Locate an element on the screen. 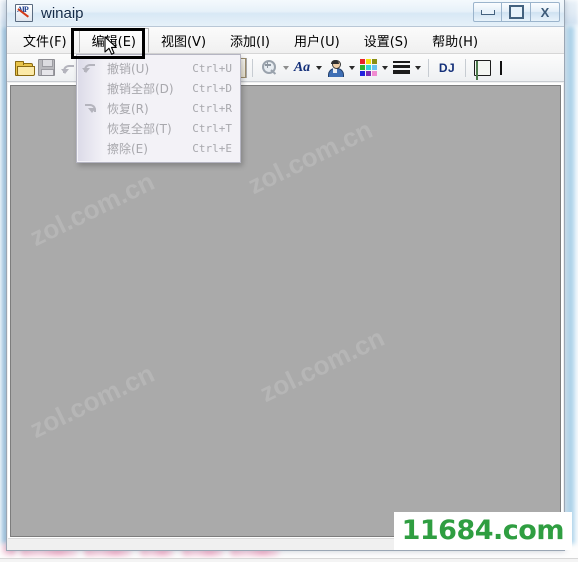 The image size is (578, 562). menu-user-label: 用户(U) is located at coordinates (317, 42).